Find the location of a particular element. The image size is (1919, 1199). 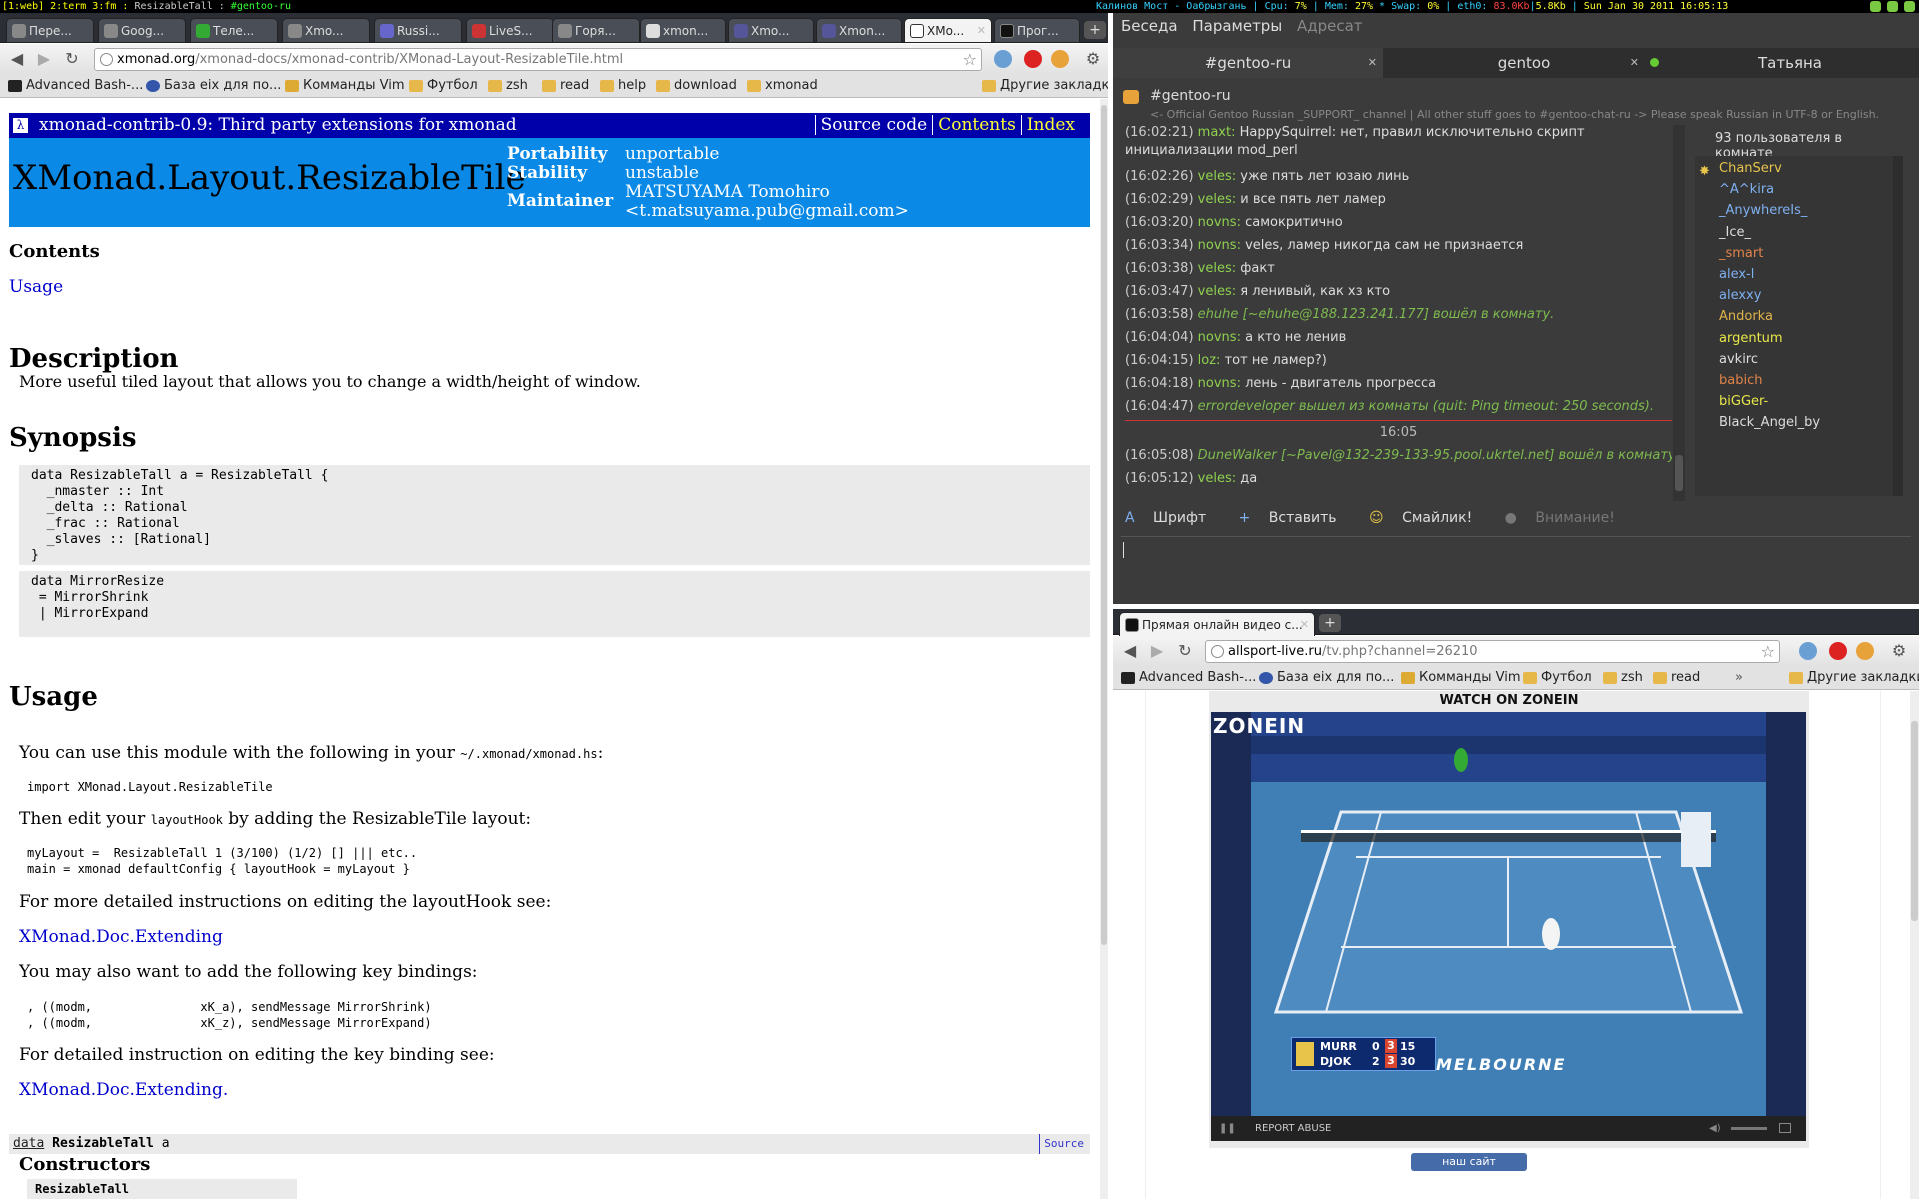

message-nick: maxt: is located at coordinates (1217, 132).